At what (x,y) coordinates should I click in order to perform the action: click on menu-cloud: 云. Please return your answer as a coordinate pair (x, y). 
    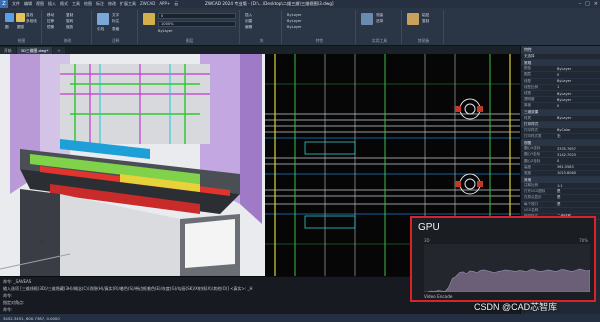
    Looking at the image, I should click on (176, 4).